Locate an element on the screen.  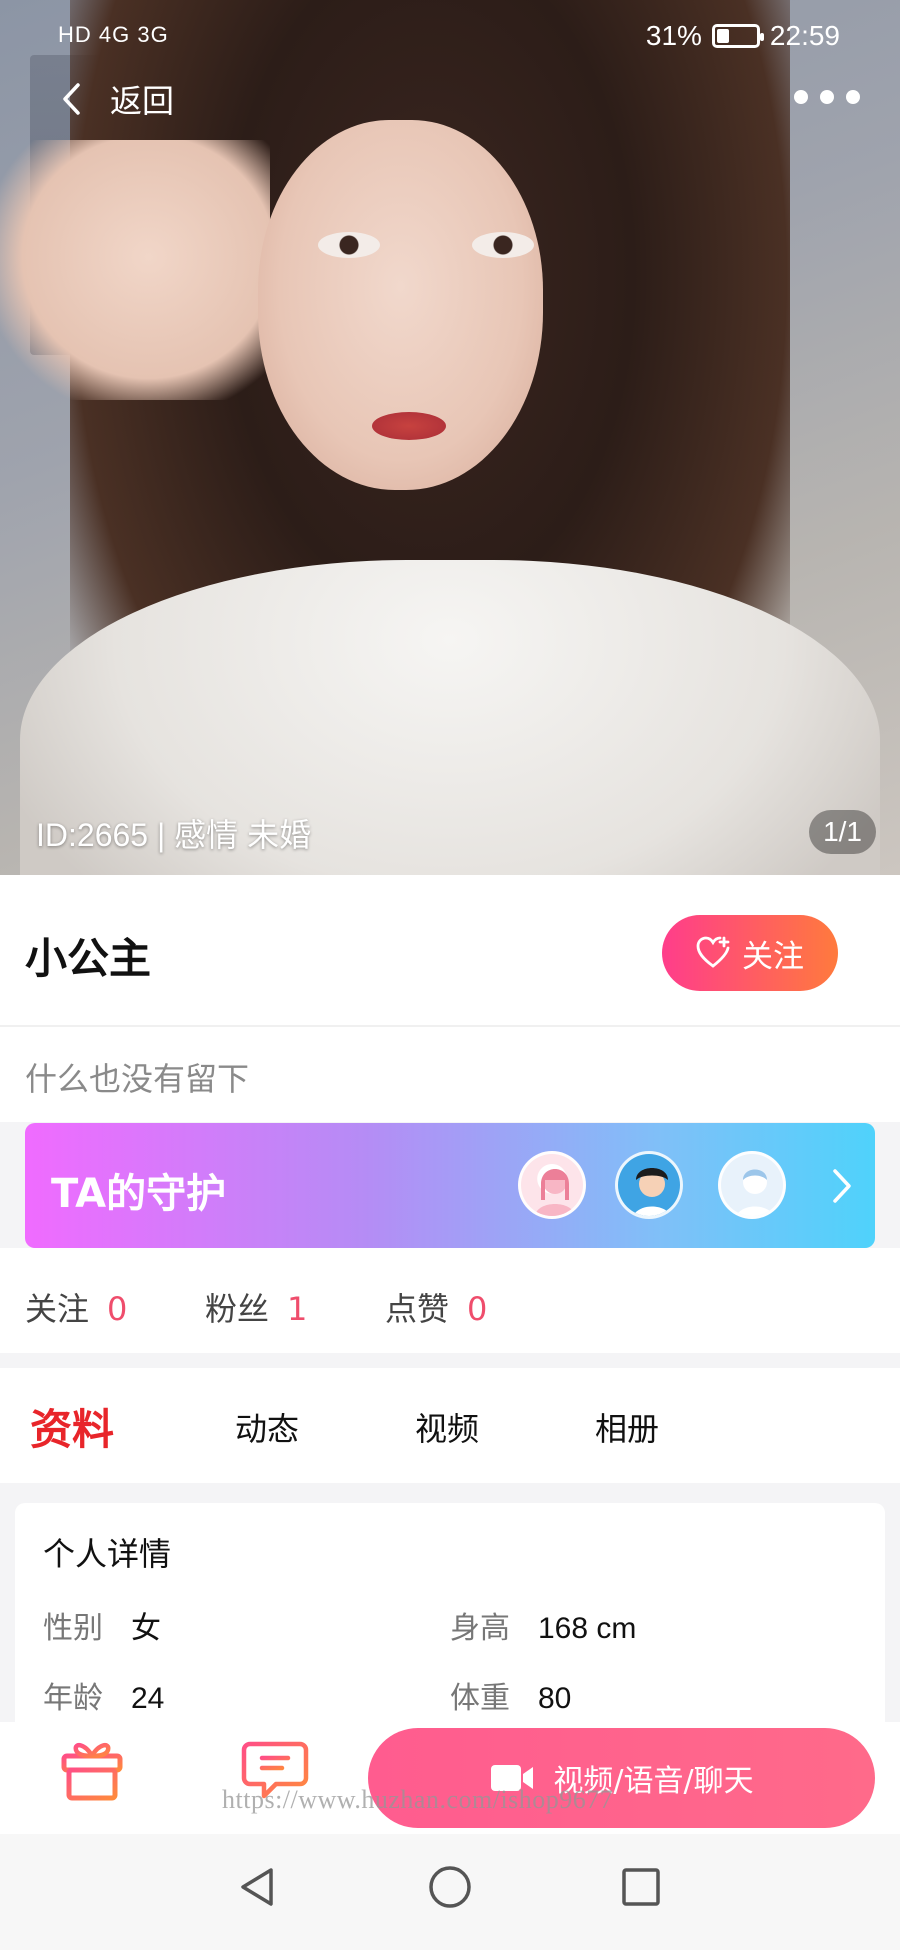
profile-tabs: 资料 动态 视频 相册 is located at coordinates (450, 1425).